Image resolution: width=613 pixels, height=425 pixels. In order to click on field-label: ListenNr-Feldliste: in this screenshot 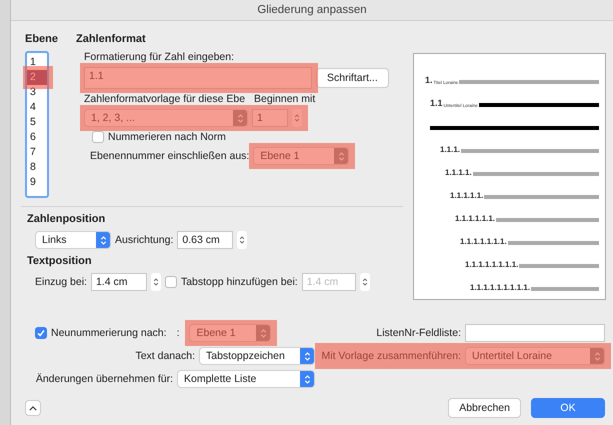, I will do `click(418, 333)`.